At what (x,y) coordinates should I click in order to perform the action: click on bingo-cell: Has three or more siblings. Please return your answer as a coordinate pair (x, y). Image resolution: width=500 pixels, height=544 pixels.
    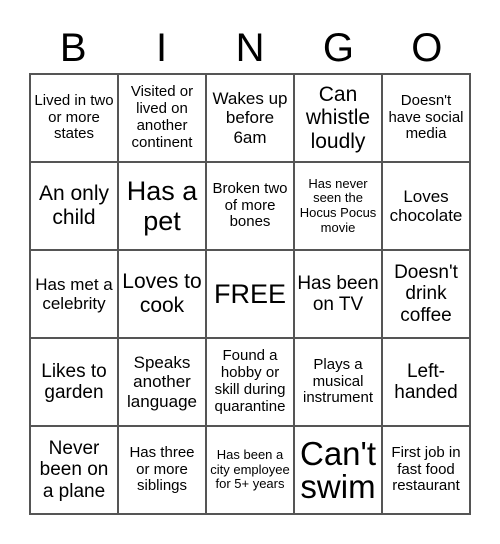
    Looking at the image, I should click on (162, 470).